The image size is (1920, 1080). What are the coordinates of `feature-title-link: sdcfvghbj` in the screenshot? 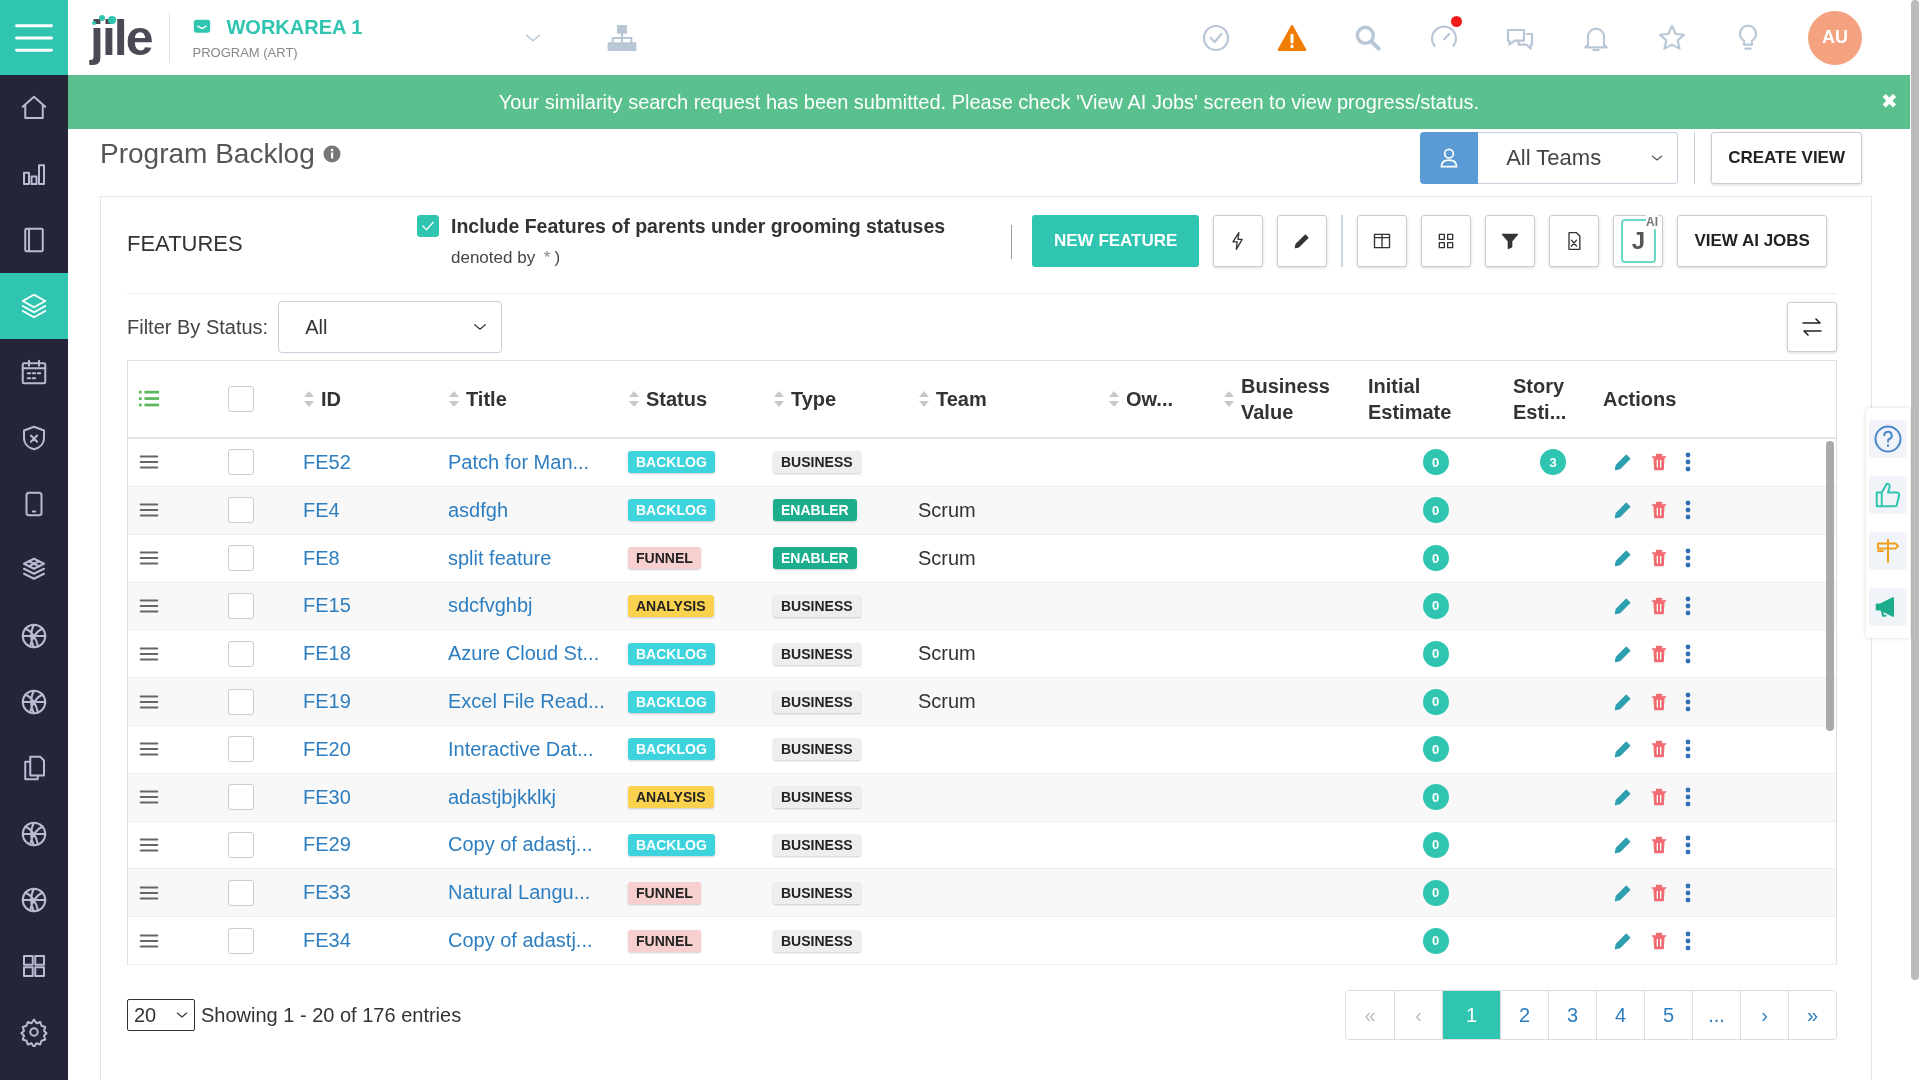 It's located at (490, 606).